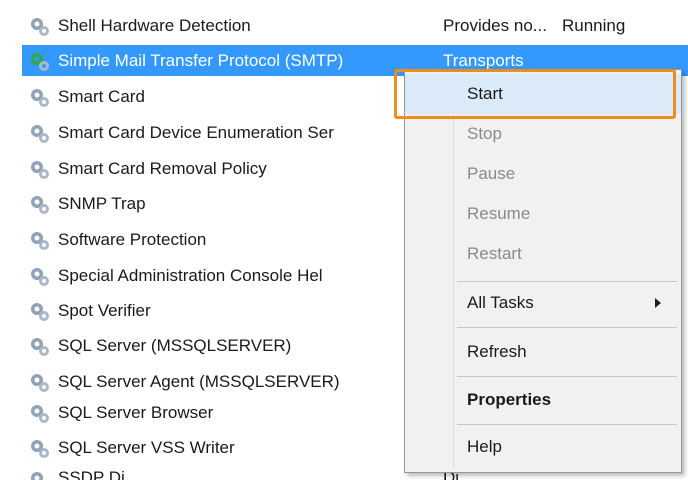 The height and width of the screenshot is (480, 688). I want to click on chevron-right-icon, so click(658, 303).